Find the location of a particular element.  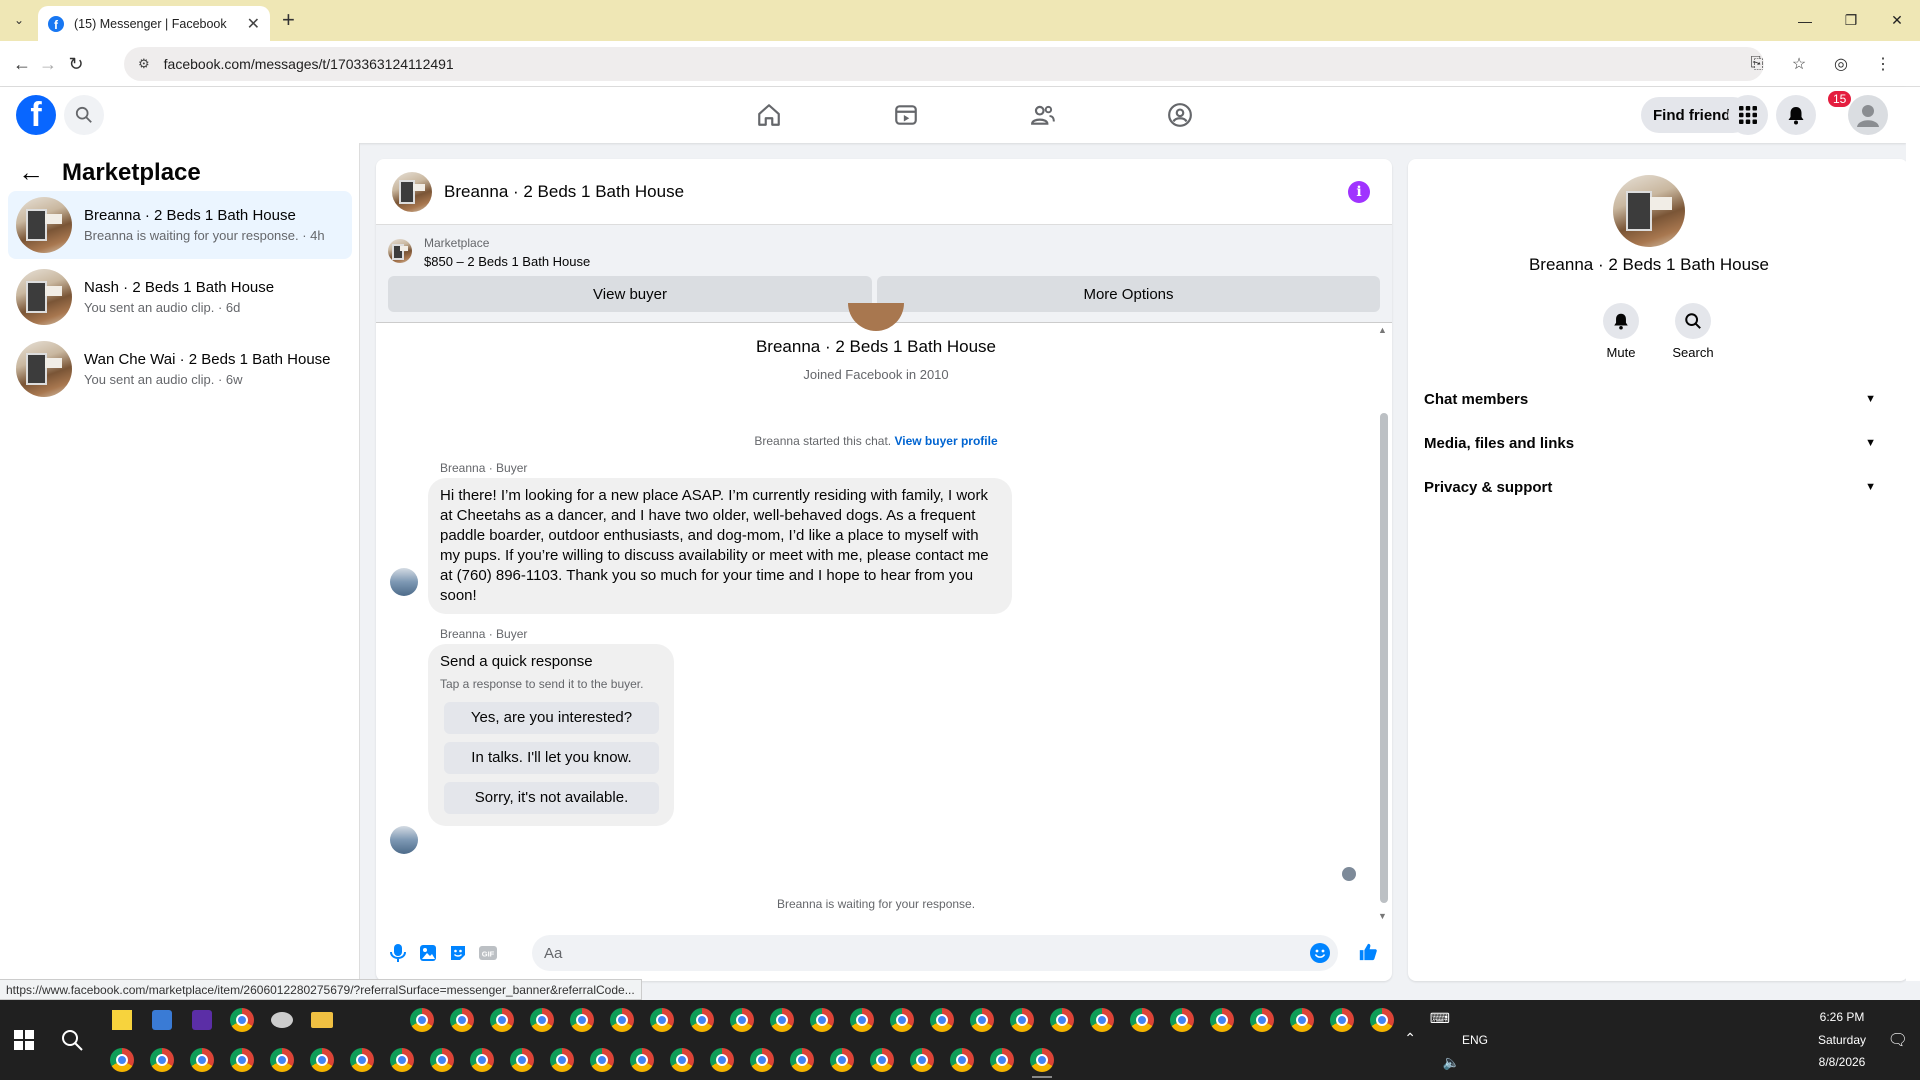

conversation-avatar is located at coordinates (412, 191).